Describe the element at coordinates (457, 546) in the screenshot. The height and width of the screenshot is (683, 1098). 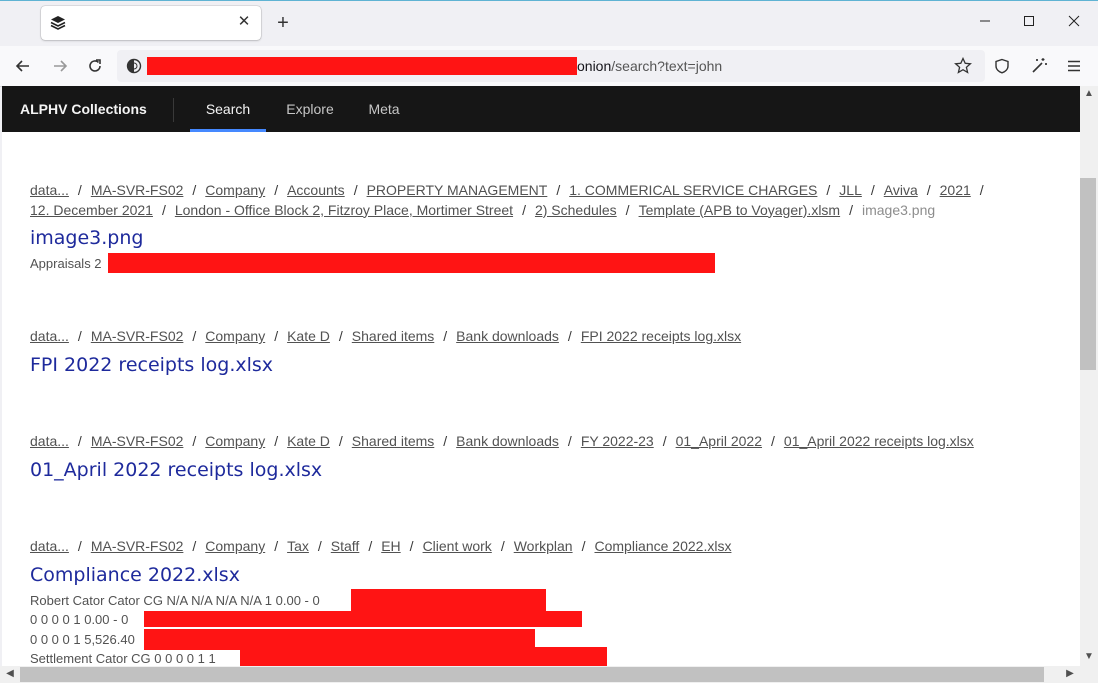
I see `crumb-link: Client work` at that location.